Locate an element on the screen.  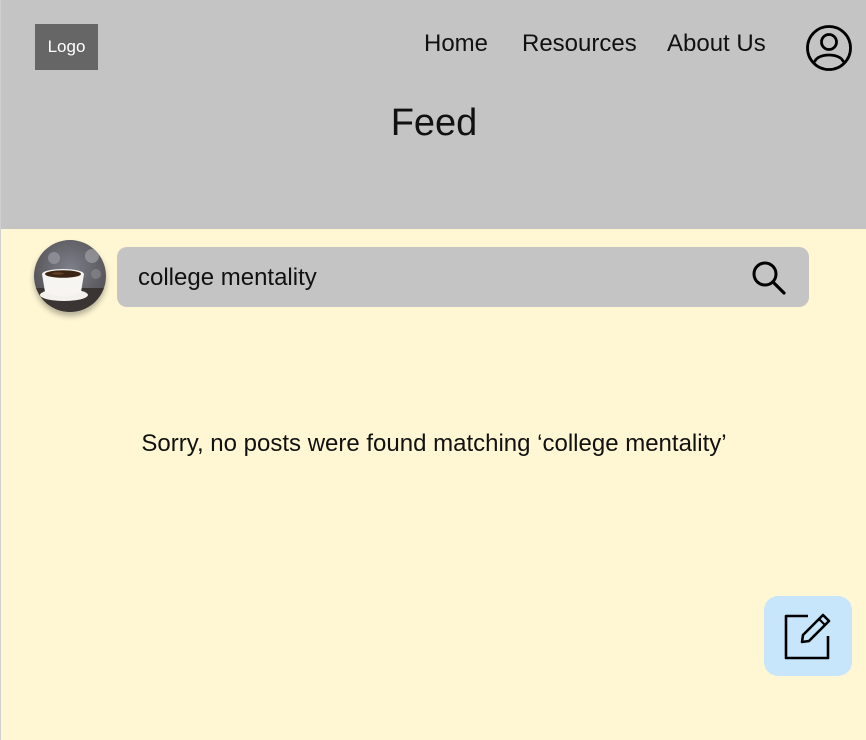
user-circle-icon is located at coordinates (829, 48).